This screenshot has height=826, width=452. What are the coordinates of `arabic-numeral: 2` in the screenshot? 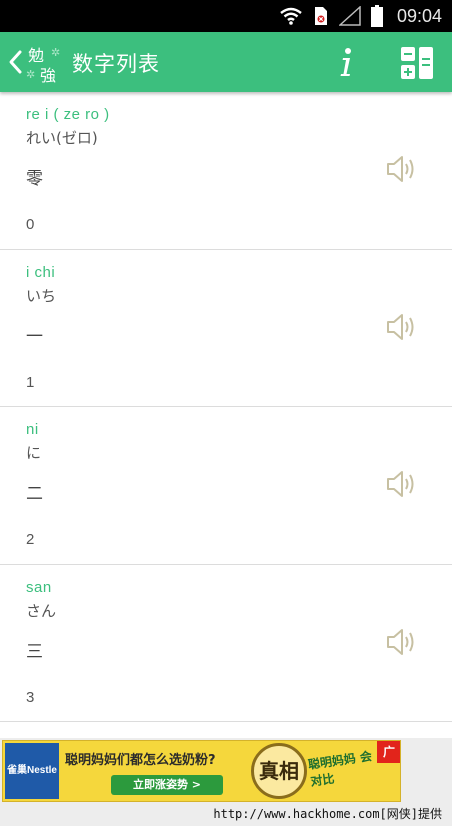 It's located at (30, 539).